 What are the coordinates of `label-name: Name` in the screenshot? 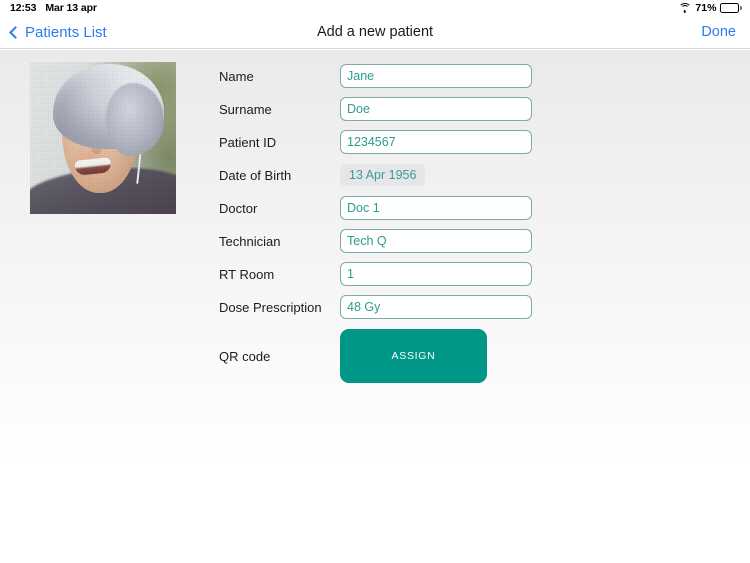 It's located at (236, 76).